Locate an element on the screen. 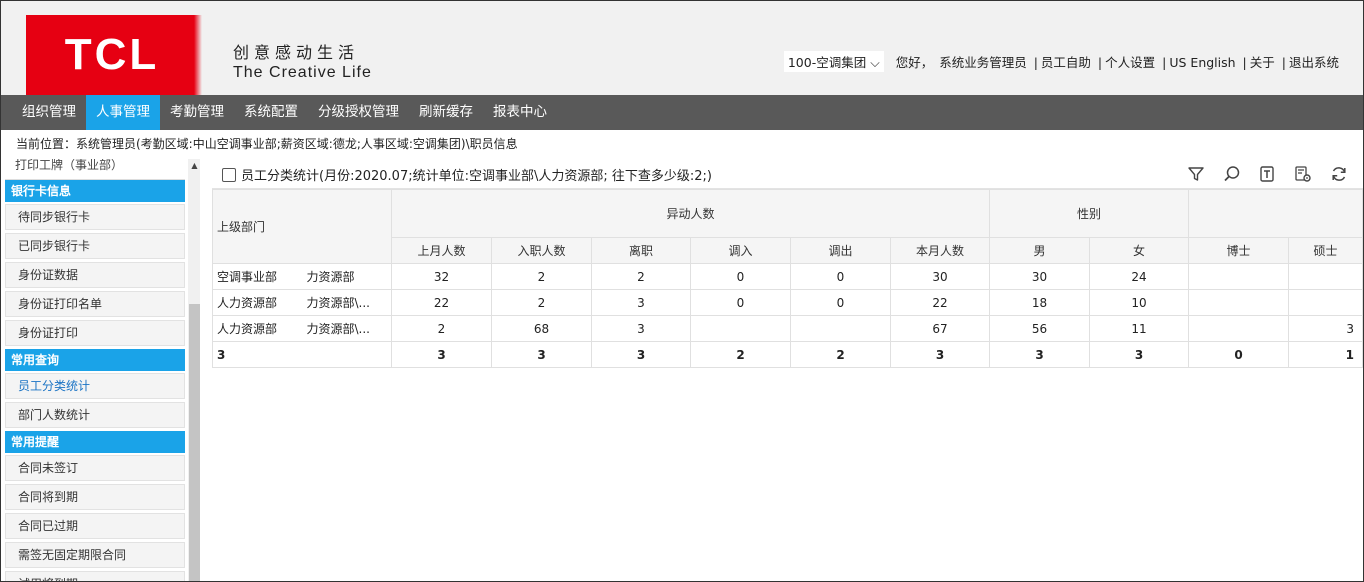  table-header-row-1: 上级部门 异动人数 性别 is located at coordinates (787, 226).